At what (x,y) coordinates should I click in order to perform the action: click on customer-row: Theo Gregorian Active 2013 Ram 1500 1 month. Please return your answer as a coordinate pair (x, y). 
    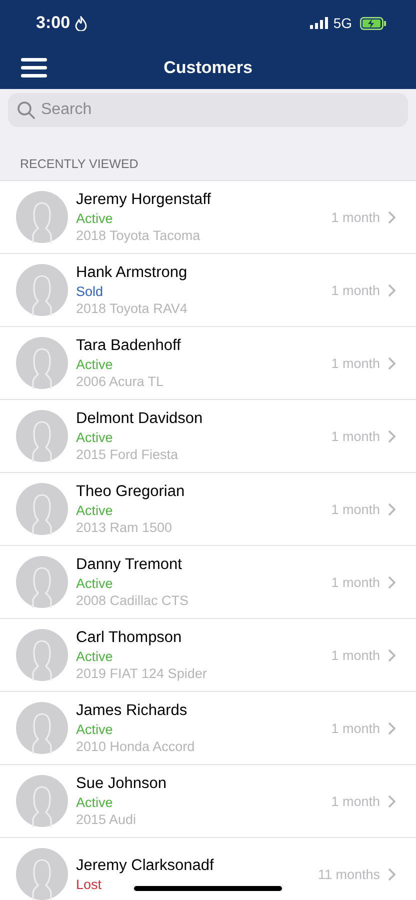
    Looking at the image, I should click on (208, 509).